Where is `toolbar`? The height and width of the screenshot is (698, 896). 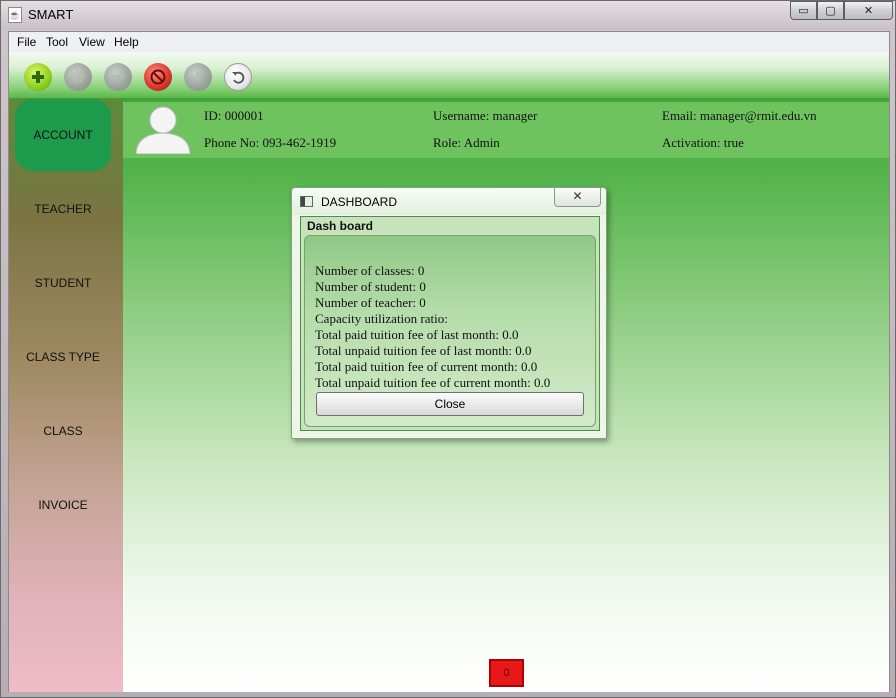 toolbar is located at coordinates (449, 75).